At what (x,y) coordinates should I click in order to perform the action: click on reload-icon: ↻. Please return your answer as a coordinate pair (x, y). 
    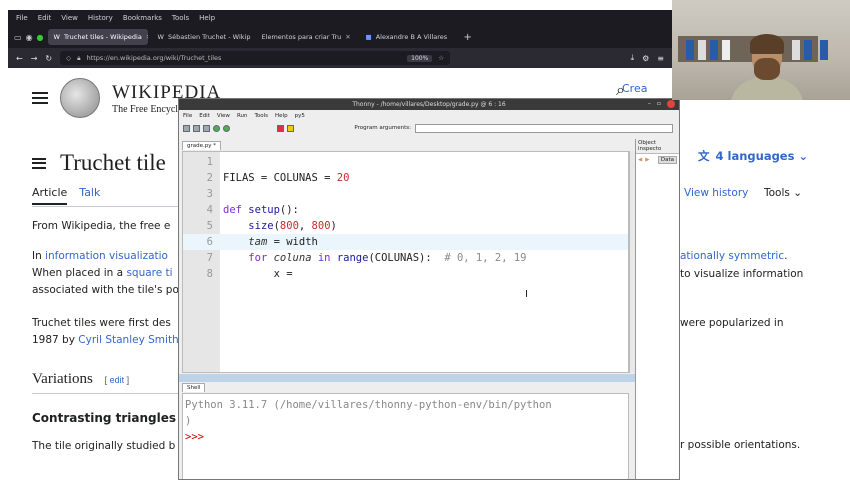
    Looking at the image, I should click on (48, 58).